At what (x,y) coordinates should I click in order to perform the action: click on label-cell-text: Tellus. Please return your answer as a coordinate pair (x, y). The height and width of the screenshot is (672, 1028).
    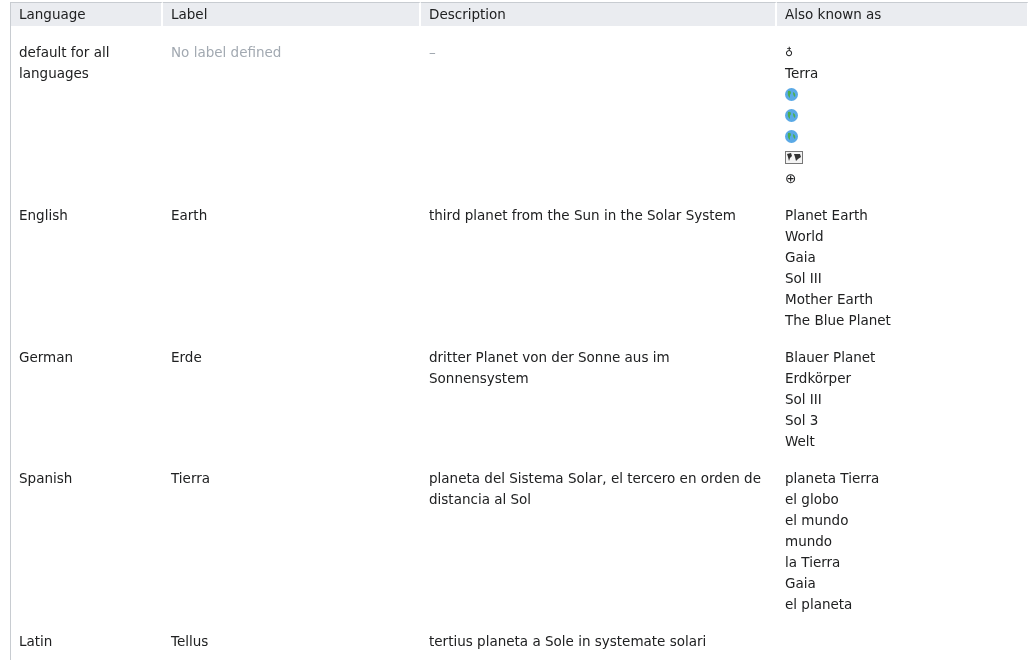
    Looking at the image, I should click on (190, 641).